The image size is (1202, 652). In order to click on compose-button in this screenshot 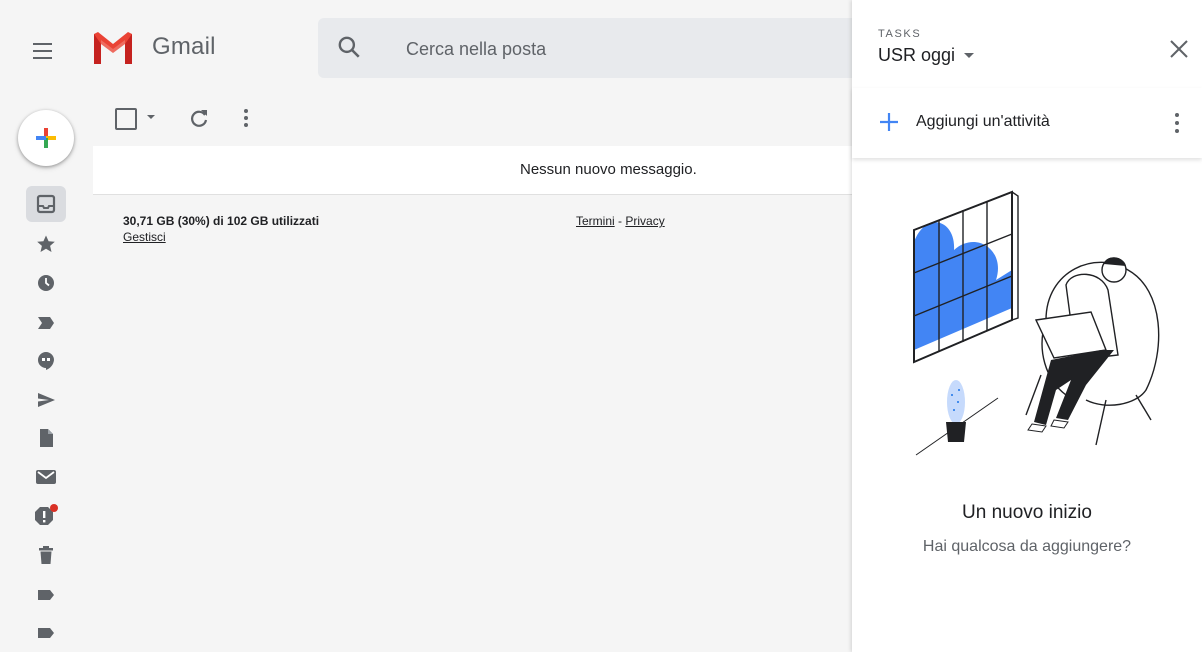, I will do `click(46, 138)`.